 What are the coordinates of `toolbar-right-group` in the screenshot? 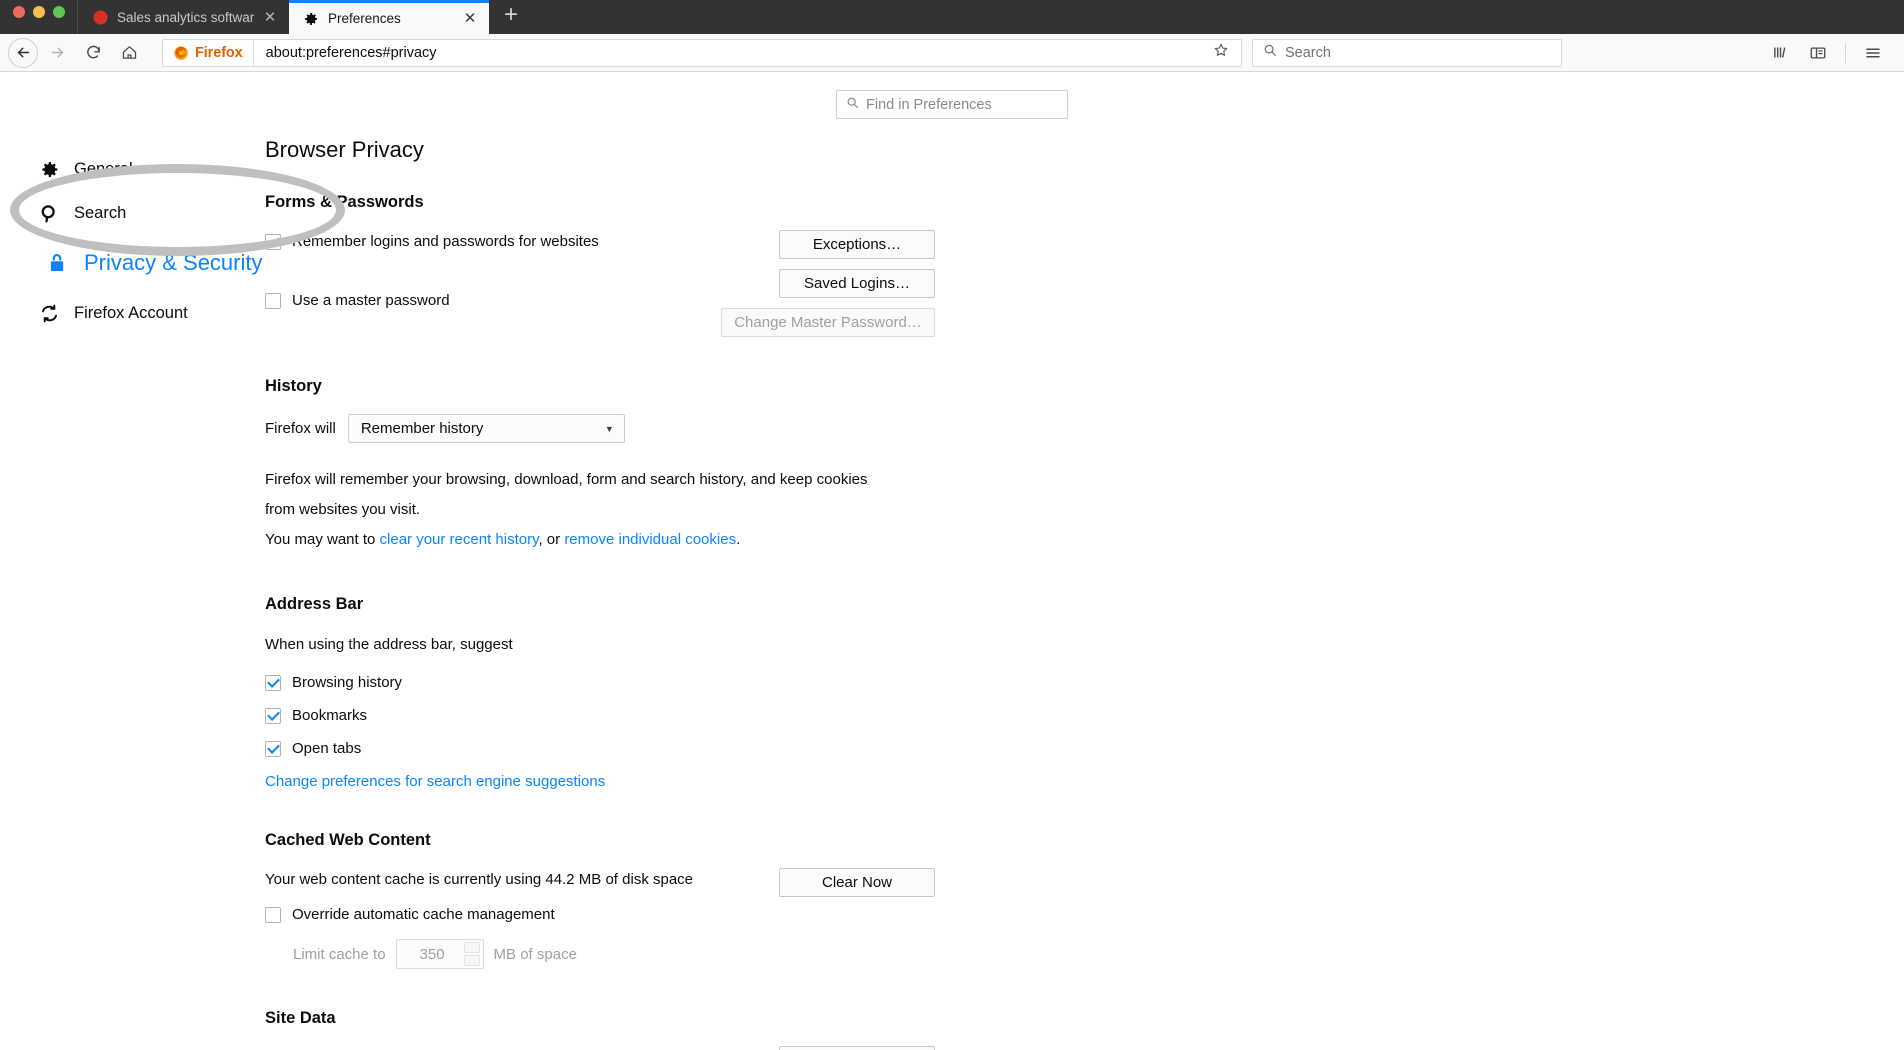 It's located at (1829, 53).